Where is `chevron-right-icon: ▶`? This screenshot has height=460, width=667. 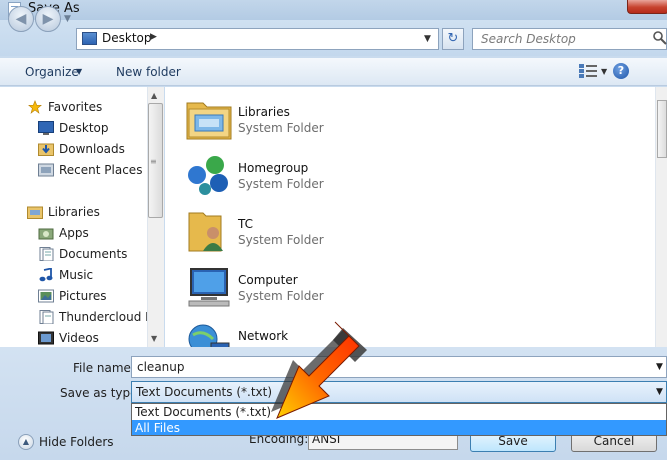 chevron-right-icon: ▶ is located at coordinates (153, 37).